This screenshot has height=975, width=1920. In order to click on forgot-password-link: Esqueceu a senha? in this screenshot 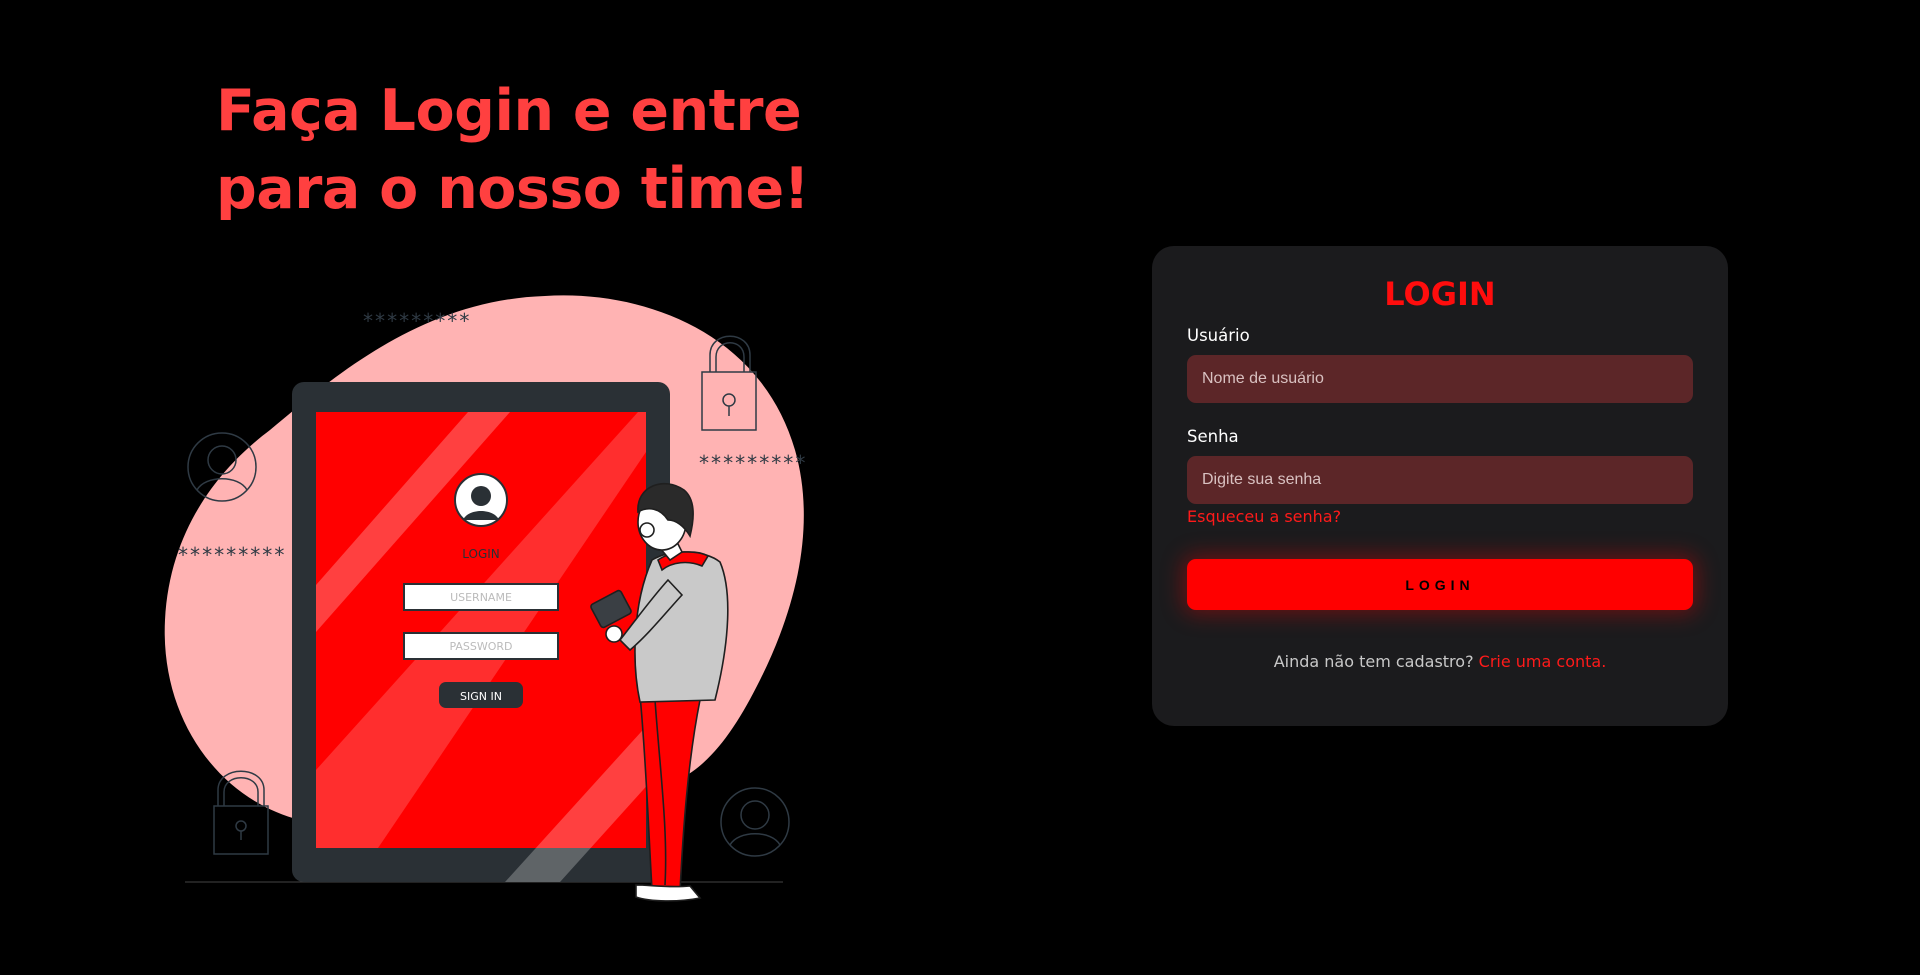, I will do `click(1264, 517)`.